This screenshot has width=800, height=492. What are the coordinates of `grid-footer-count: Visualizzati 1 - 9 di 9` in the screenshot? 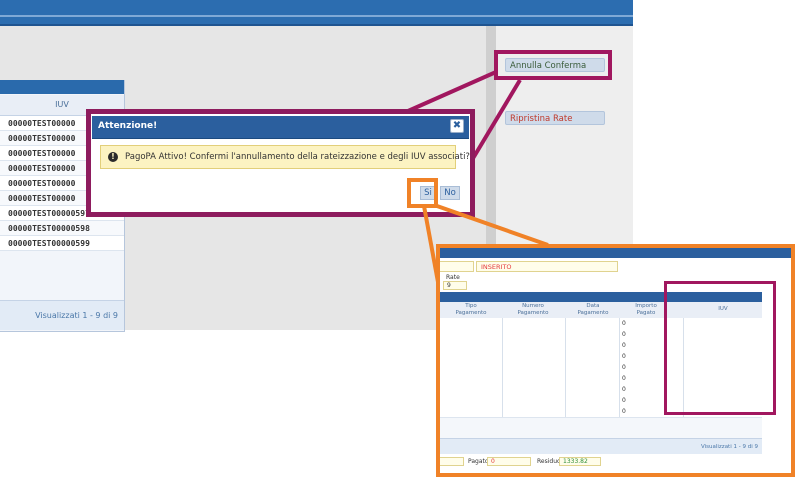 It's located at (62, 315).